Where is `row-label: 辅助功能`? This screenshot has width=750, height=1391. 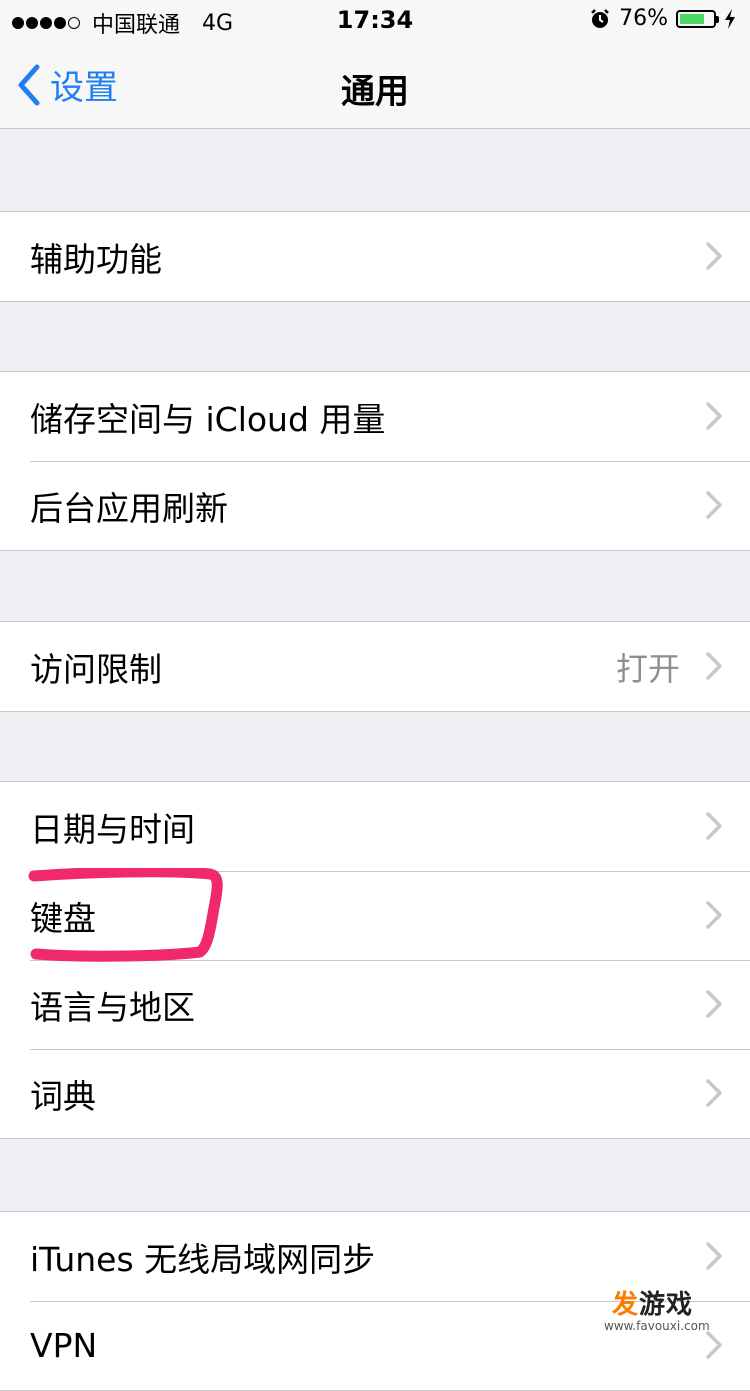 row-label: 辅助功能 is located at coordinates (96, 259).